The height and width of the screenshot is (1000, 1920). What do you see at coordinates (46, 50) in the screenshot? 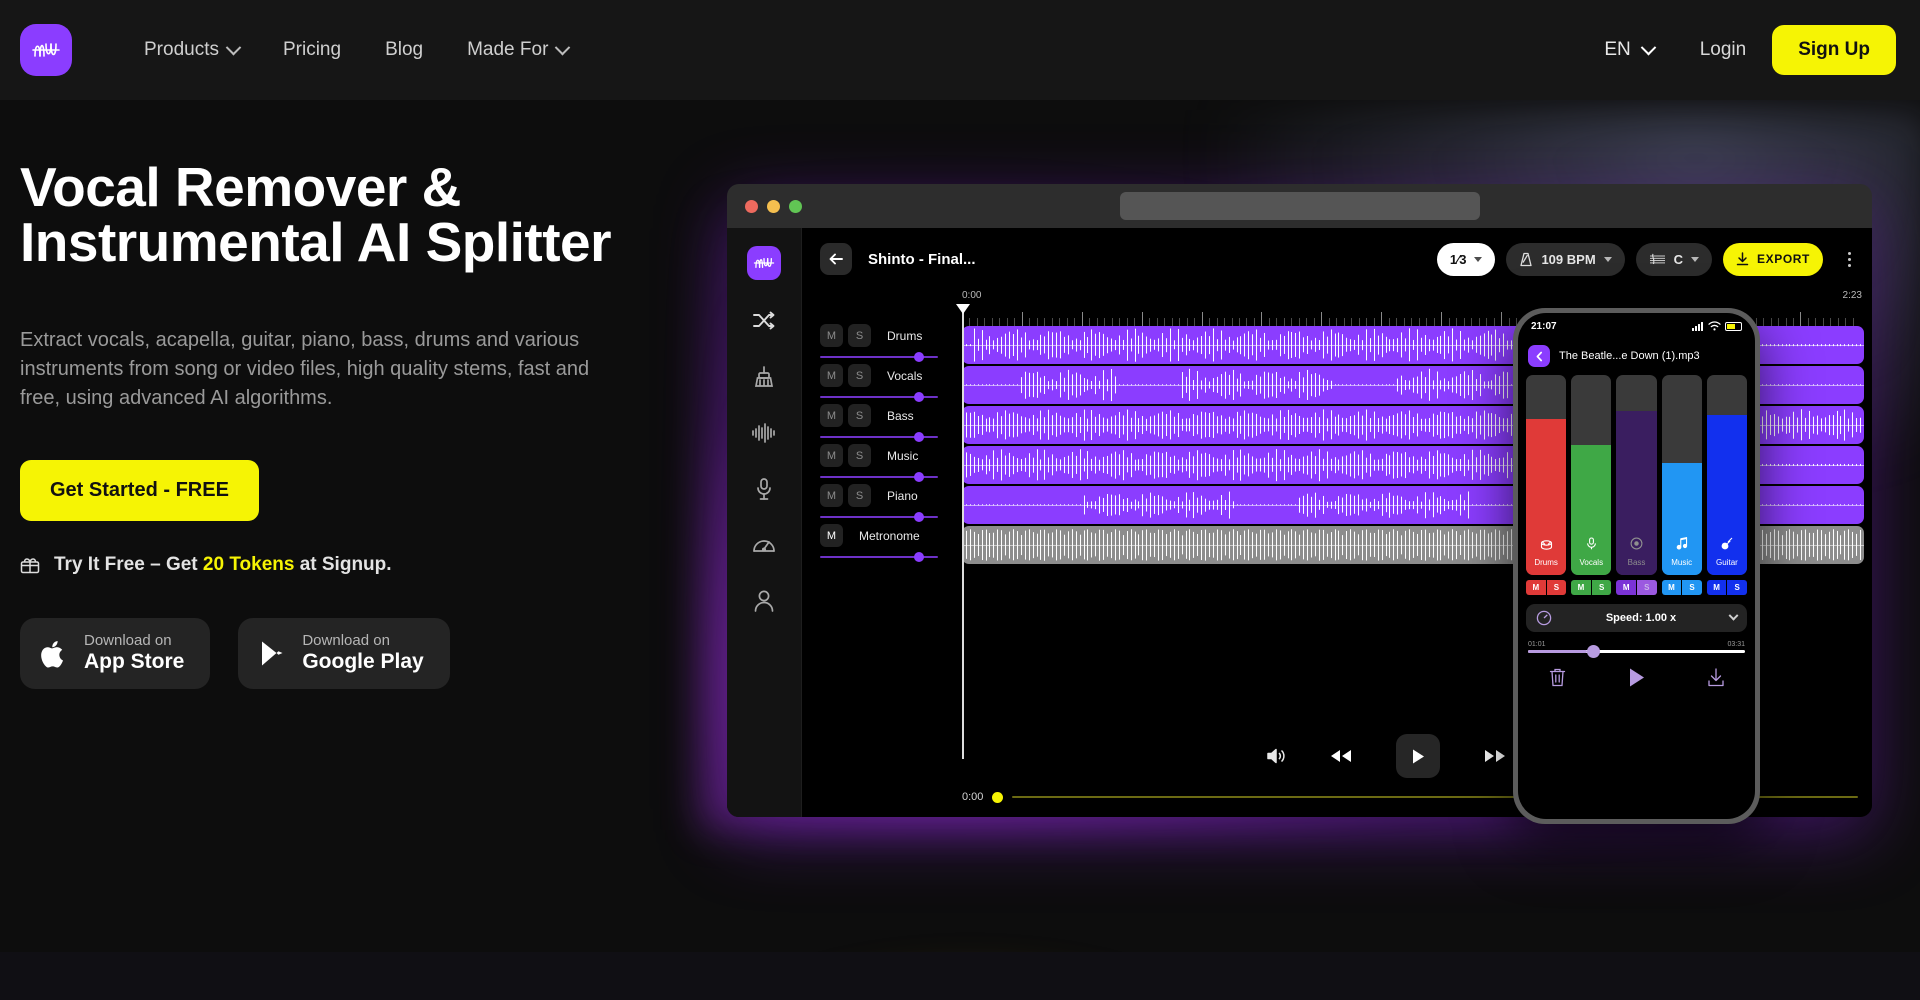
I see `brand-logo` at bounding box center [46, 50].